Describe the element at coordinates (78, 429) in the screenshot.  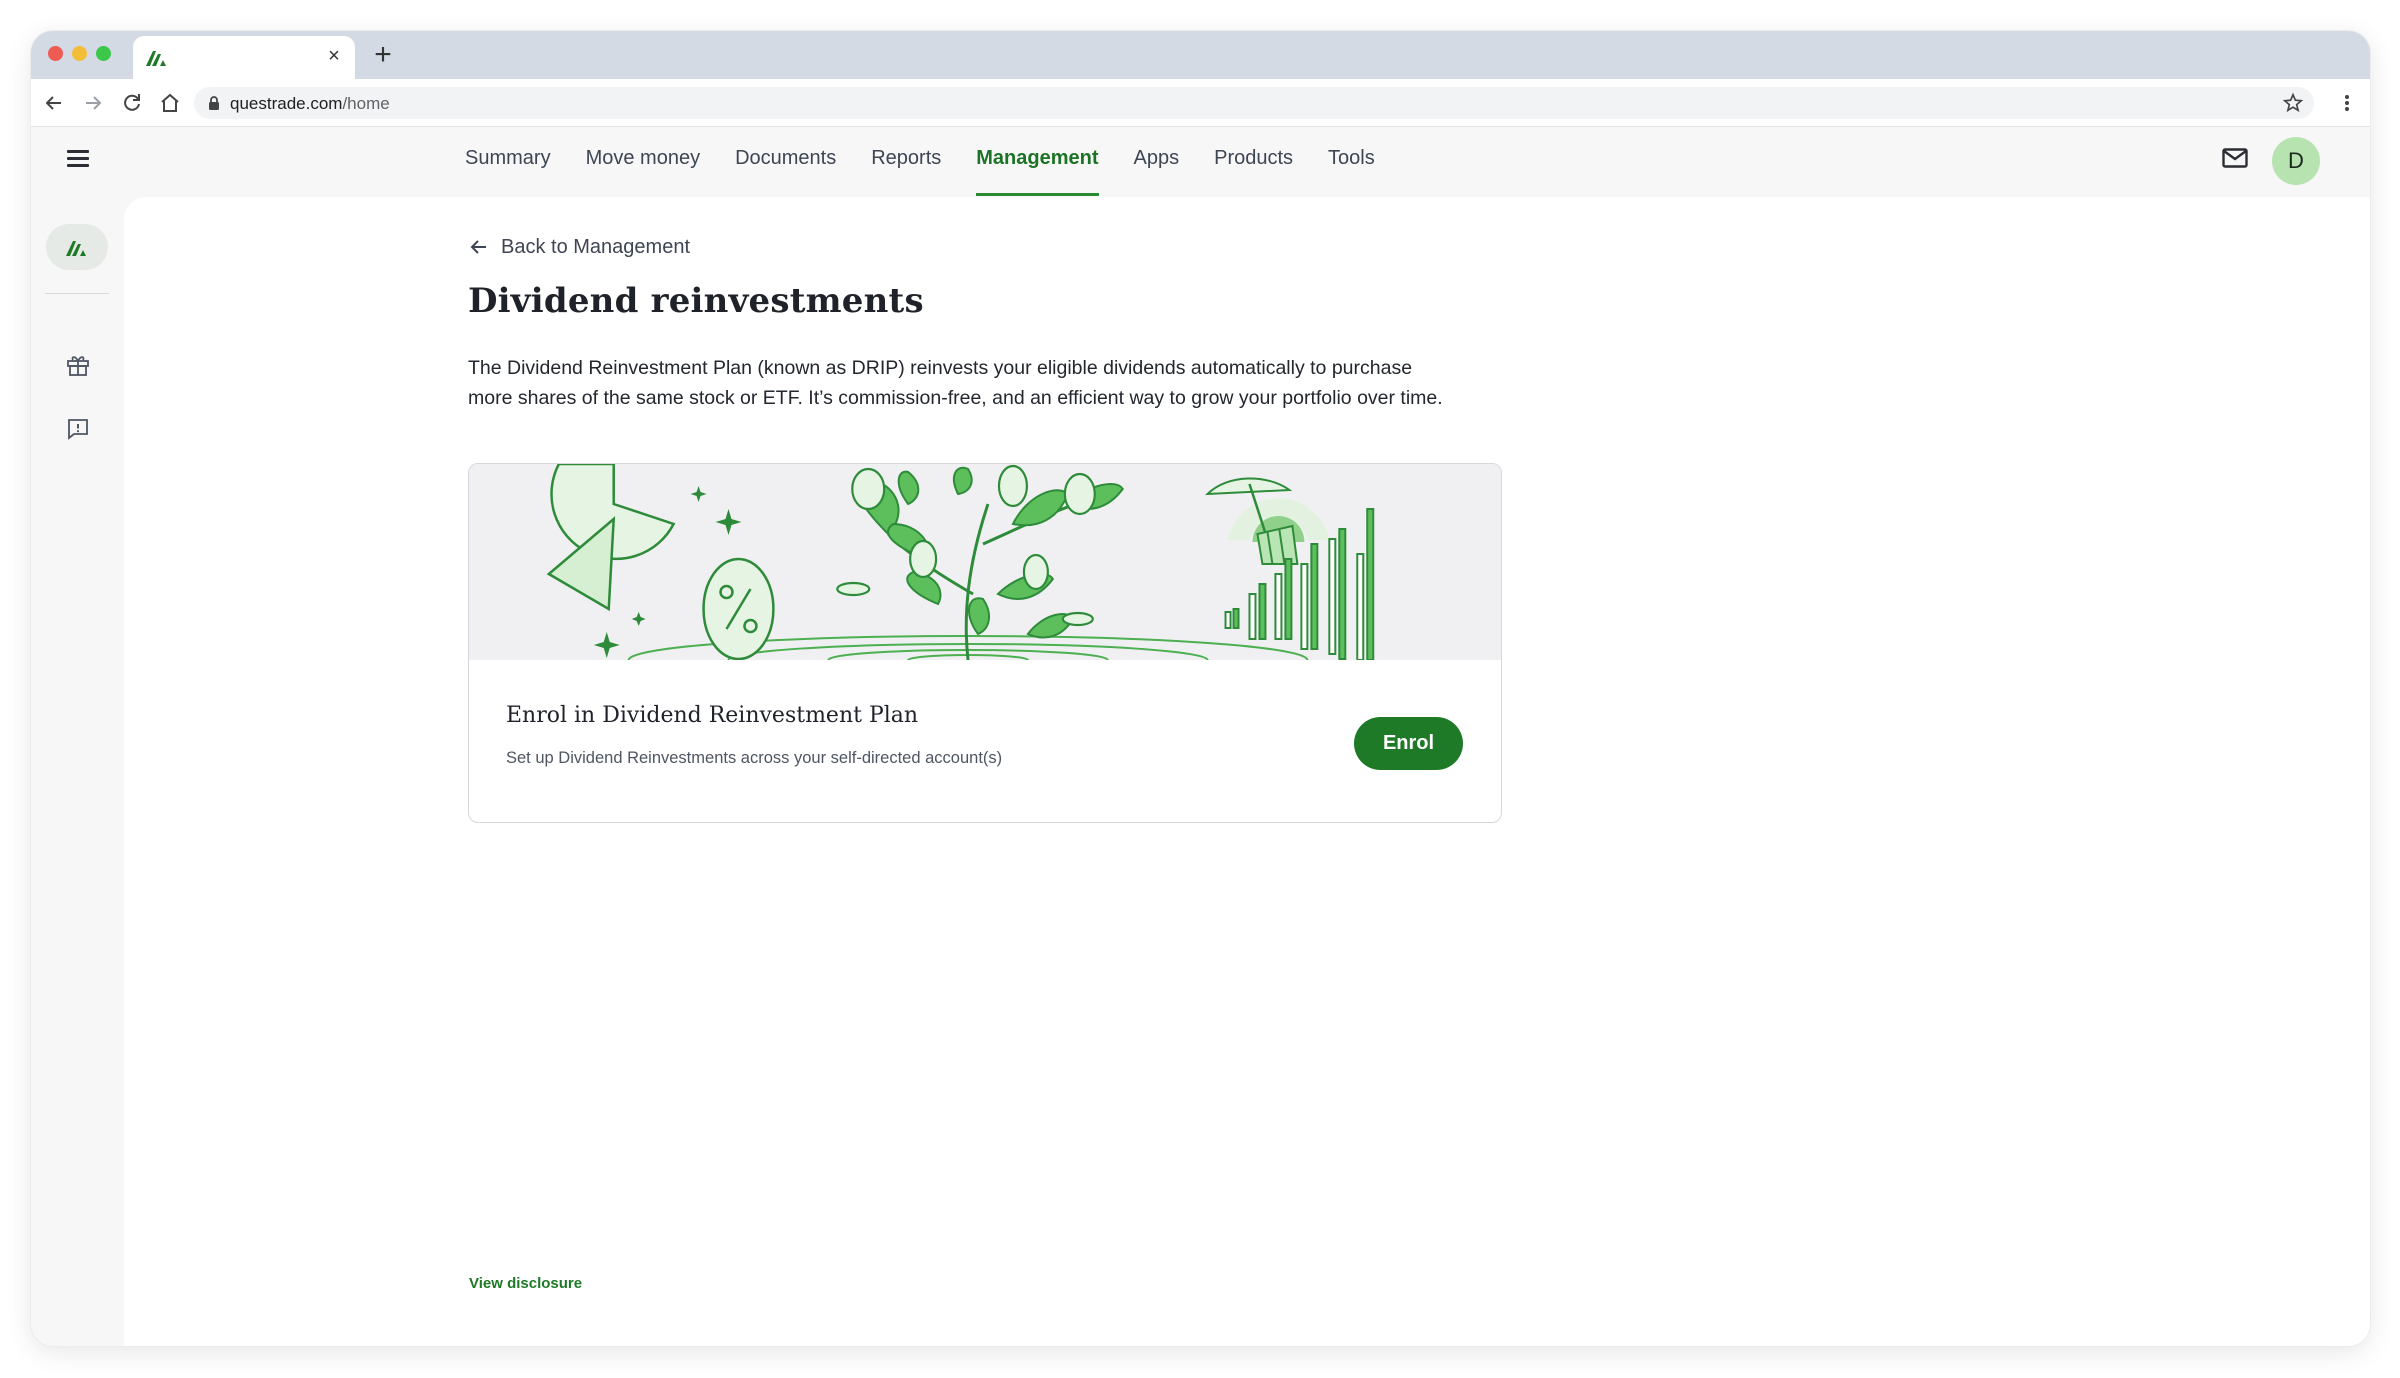
I see `feedback-icon` at that location.